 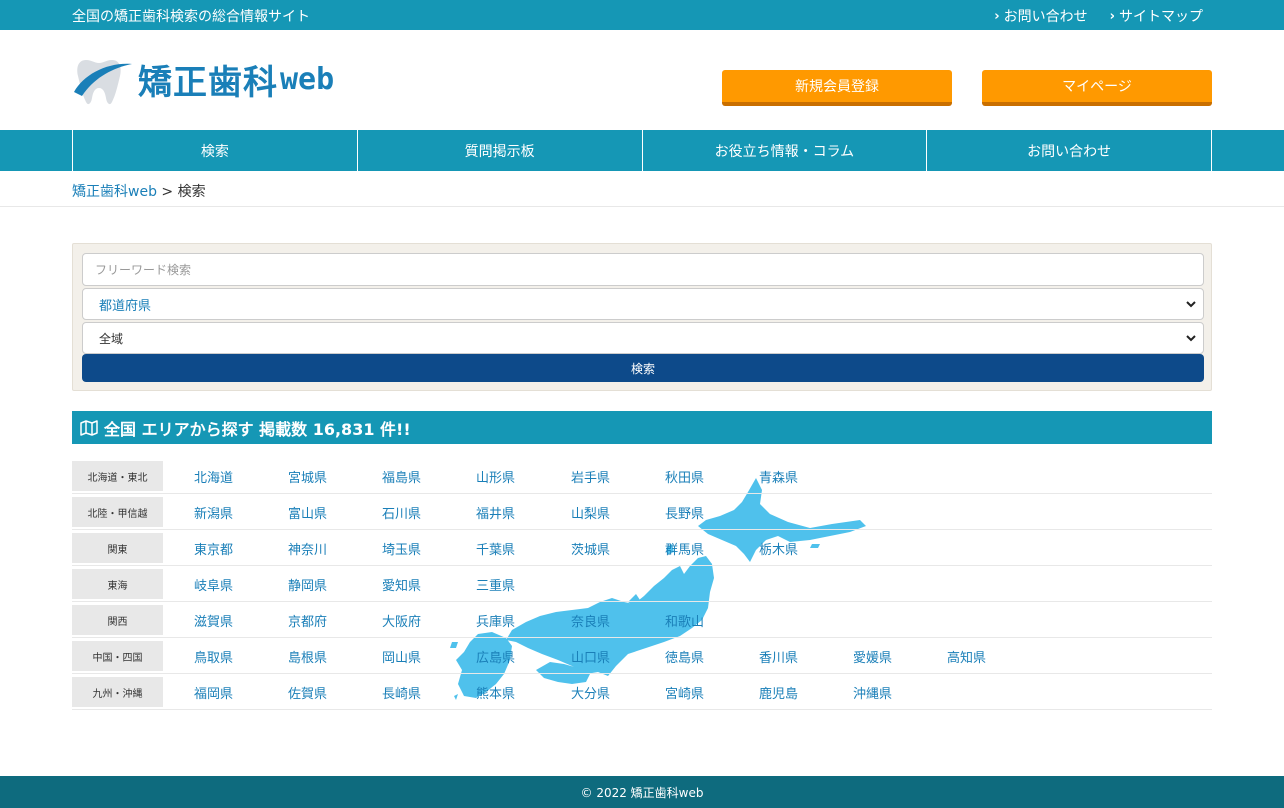 I want to click on breadcrumb-divider, so click(x=642, y=206).